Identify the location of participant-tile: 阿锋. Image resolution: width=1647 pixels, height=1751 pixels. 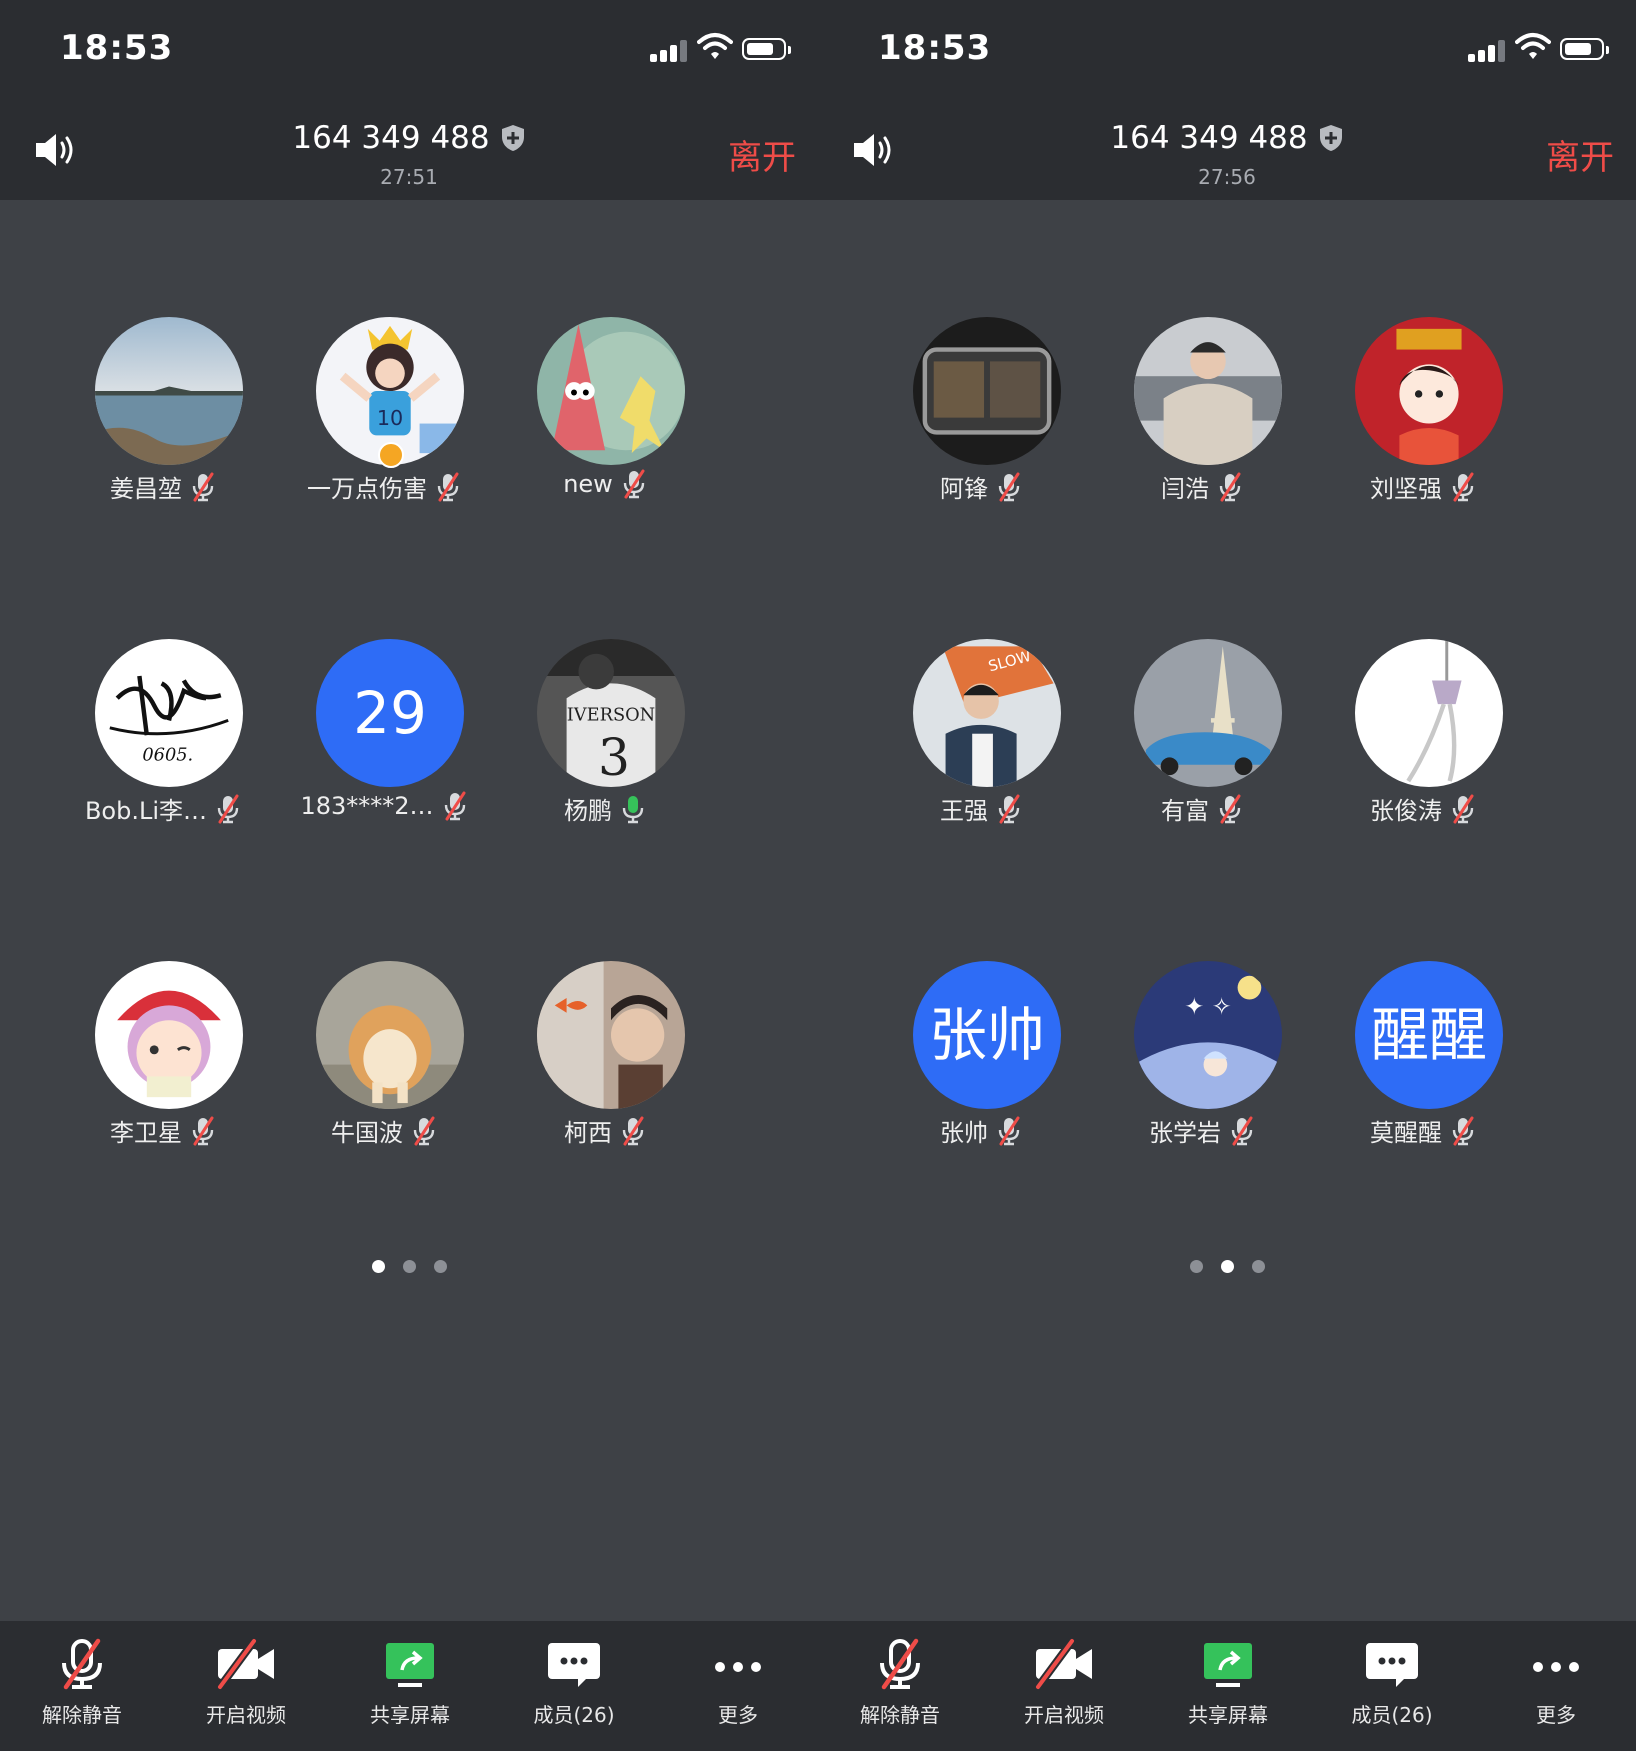
(981, 432).